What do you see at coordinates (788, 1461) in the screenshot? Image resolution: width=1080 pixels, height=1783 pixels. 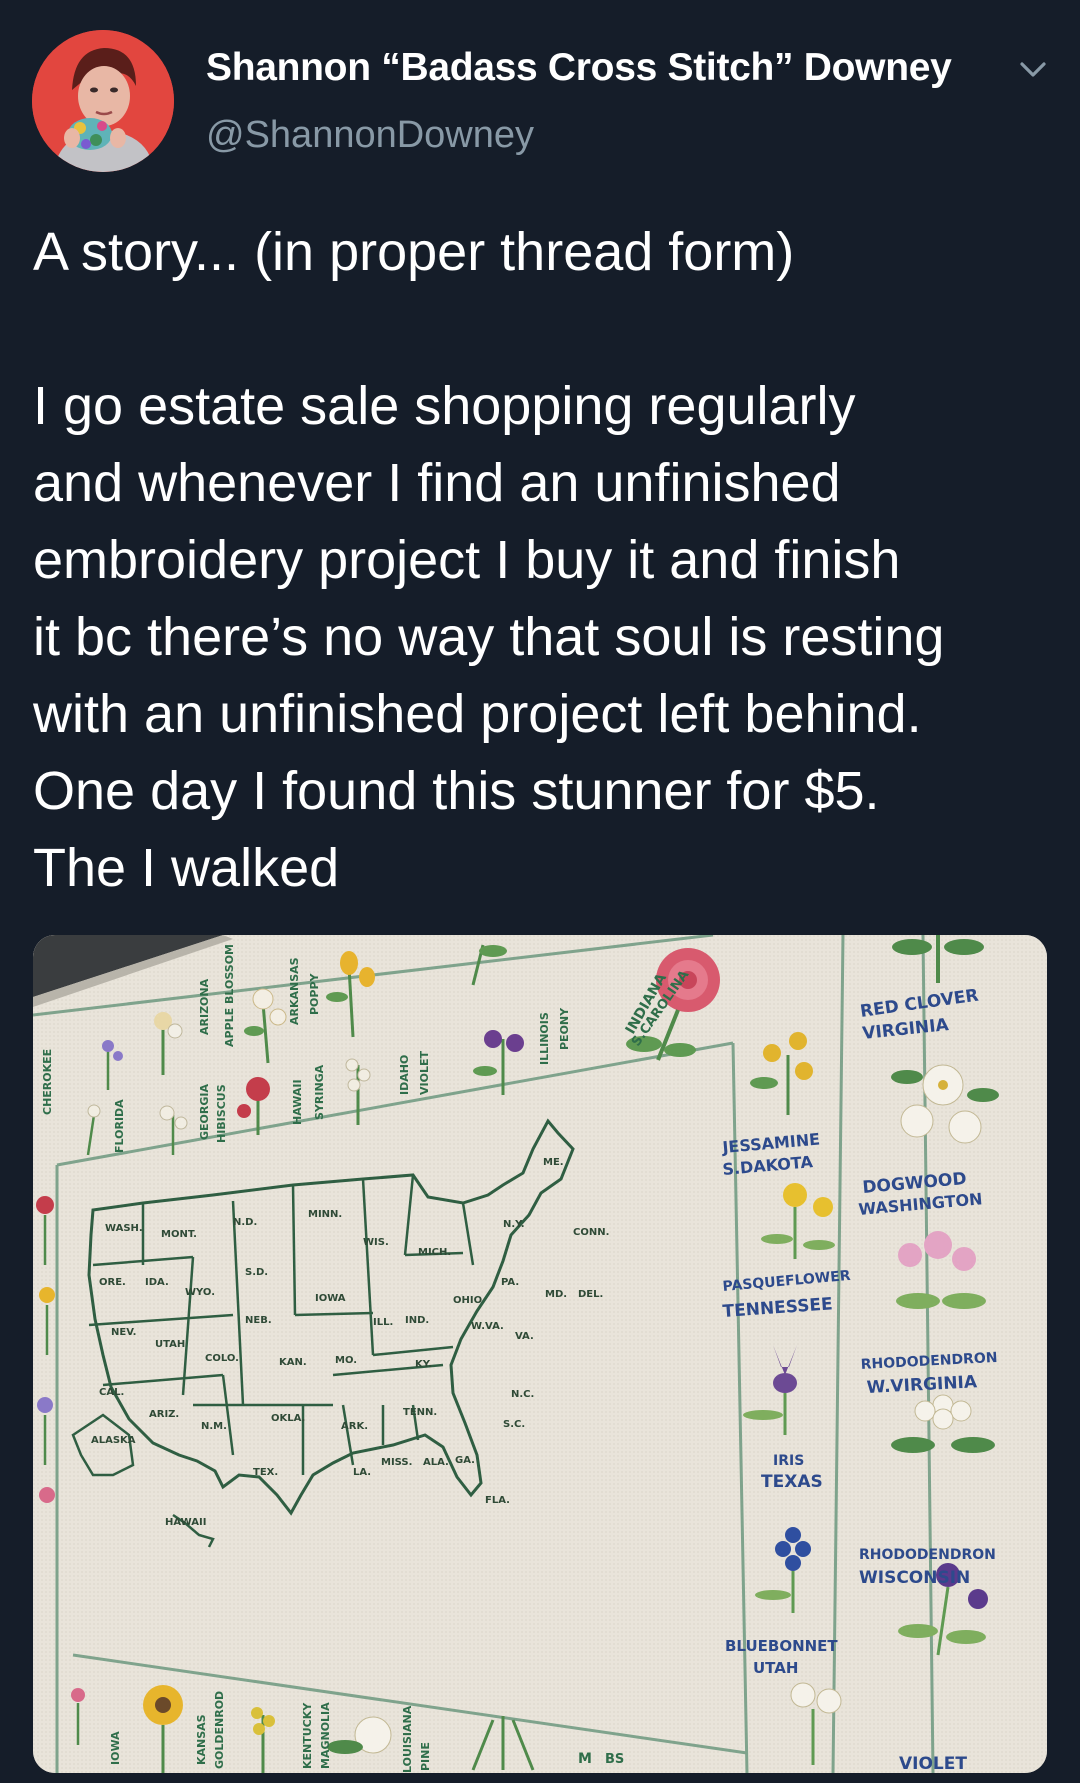 I see `border-label: IRIS` at bounding box center [788, 1461].